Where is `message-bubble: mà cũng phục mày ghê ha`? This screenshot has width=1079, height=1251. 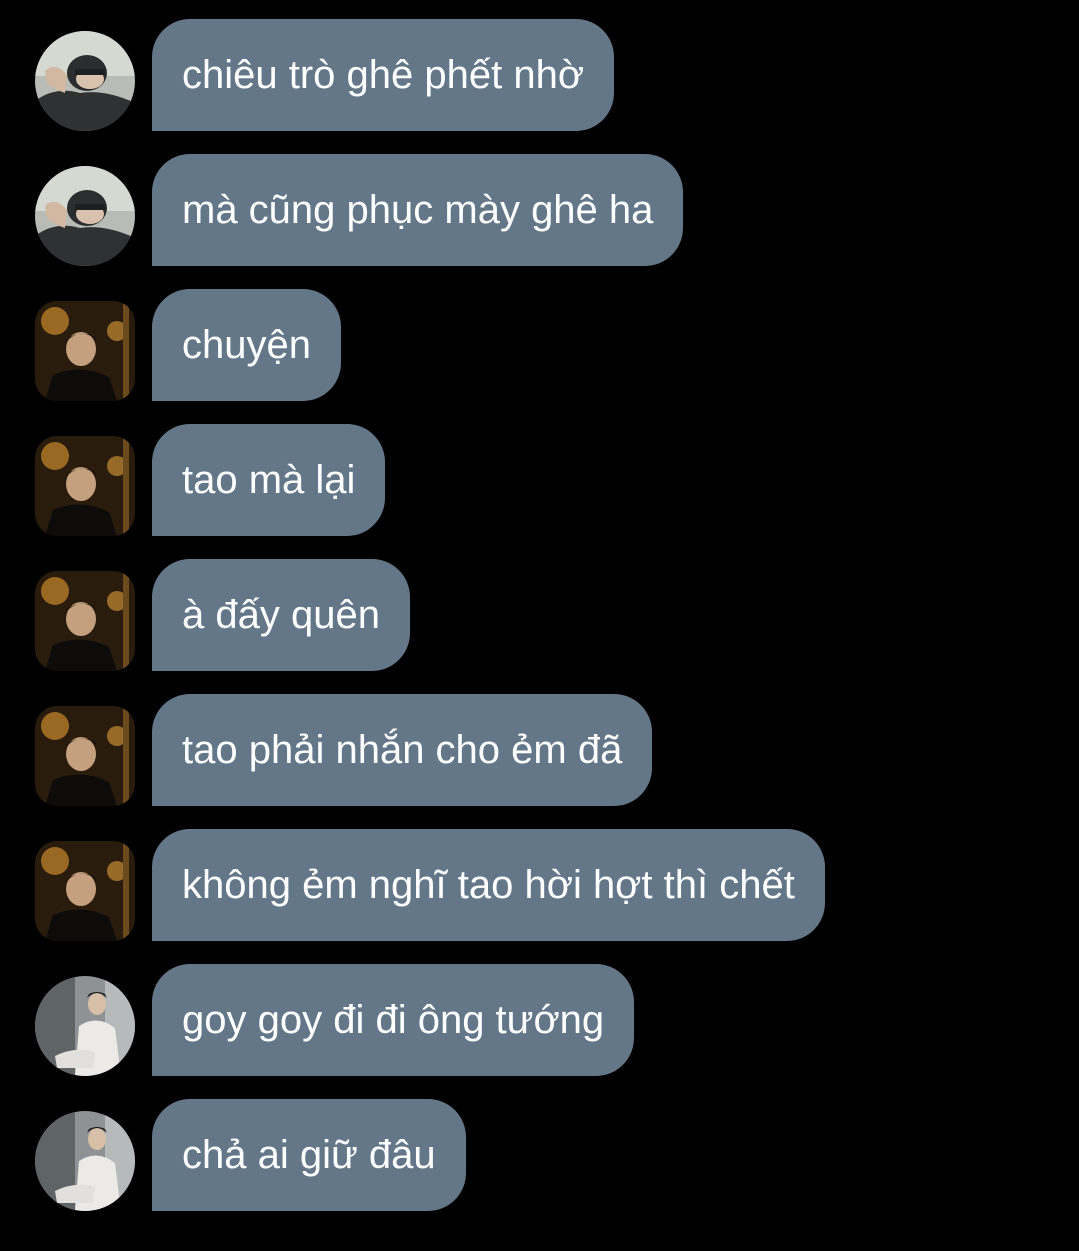
message-bubble: mà cũng phục mày ghê ha is located at coordinates (418, 210).